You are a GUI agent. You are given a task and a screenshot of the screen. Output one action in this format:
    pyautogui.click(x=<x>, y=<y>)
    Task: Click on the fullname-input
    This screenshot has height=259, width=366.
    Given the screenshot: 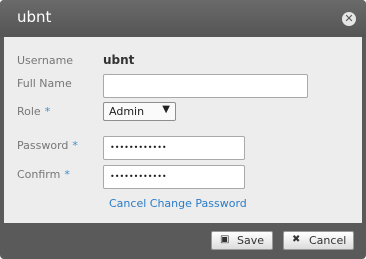 What is the action you would take?
    pyautogui.click(x=205, y=86)
    